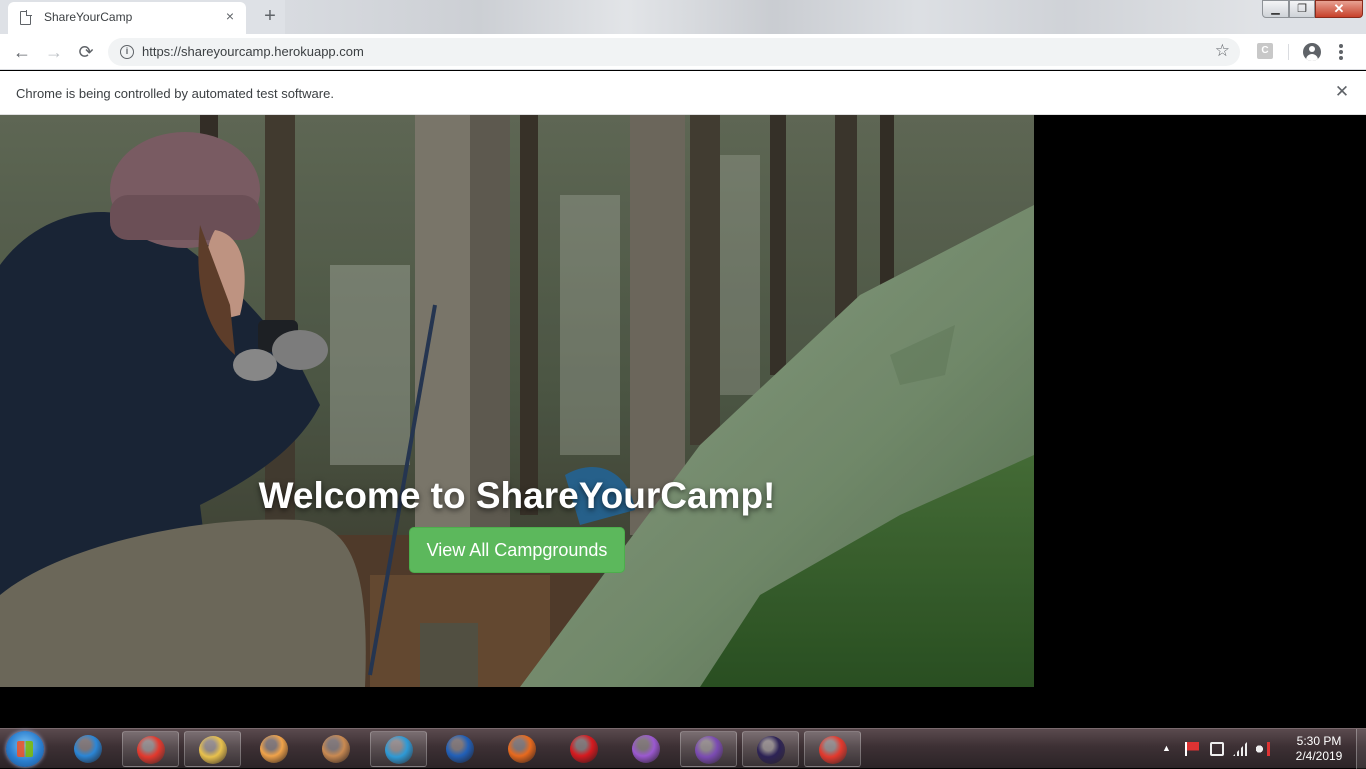  I want to click on firefox-icon, so click(522, 749).